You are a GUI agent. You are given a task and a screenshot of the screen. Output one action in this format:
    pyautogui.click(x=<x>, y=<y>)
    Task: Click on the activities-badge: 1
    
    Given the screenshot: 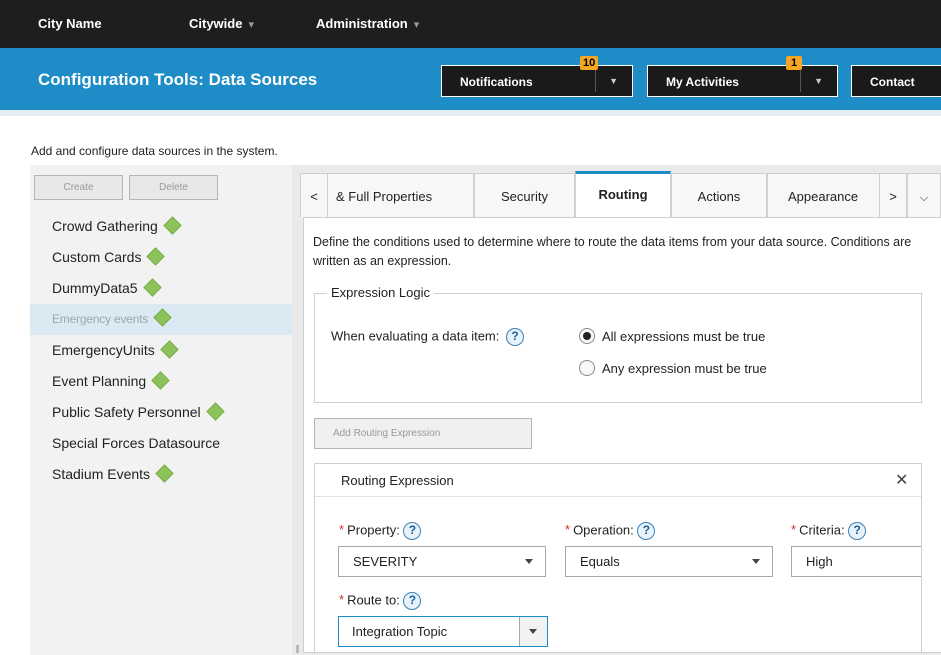 What is the action you would take?
    pyautogui.click(x=794, y=63)
    